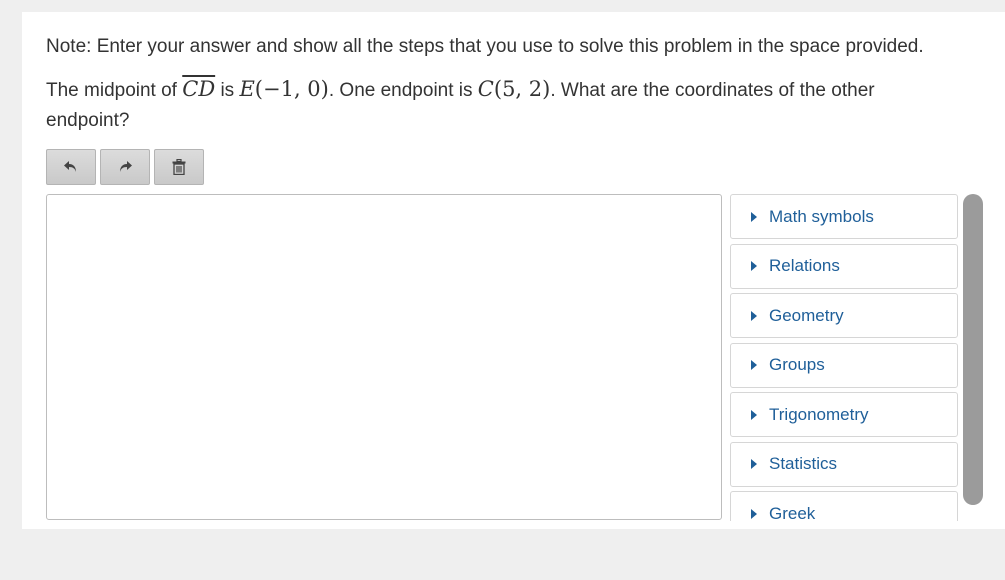  What do you see at coordinates (973, 349) in the screenshot?
I see `palette-scrollbar` at bounding box center [973, 349].